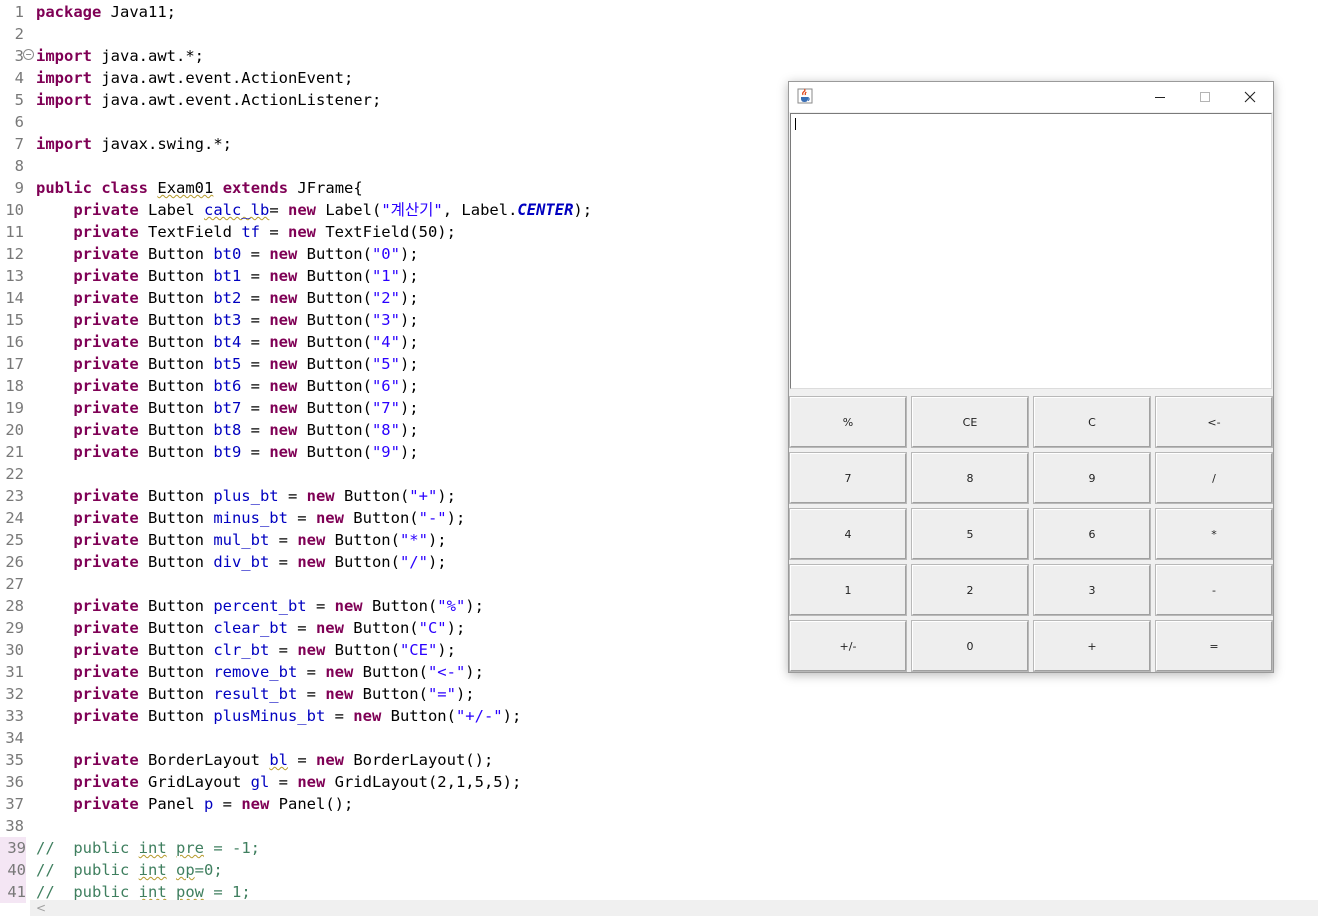 The height and width of the screenshot is (916, 1318). I want to click on display-textfield, so click(1031, 251).